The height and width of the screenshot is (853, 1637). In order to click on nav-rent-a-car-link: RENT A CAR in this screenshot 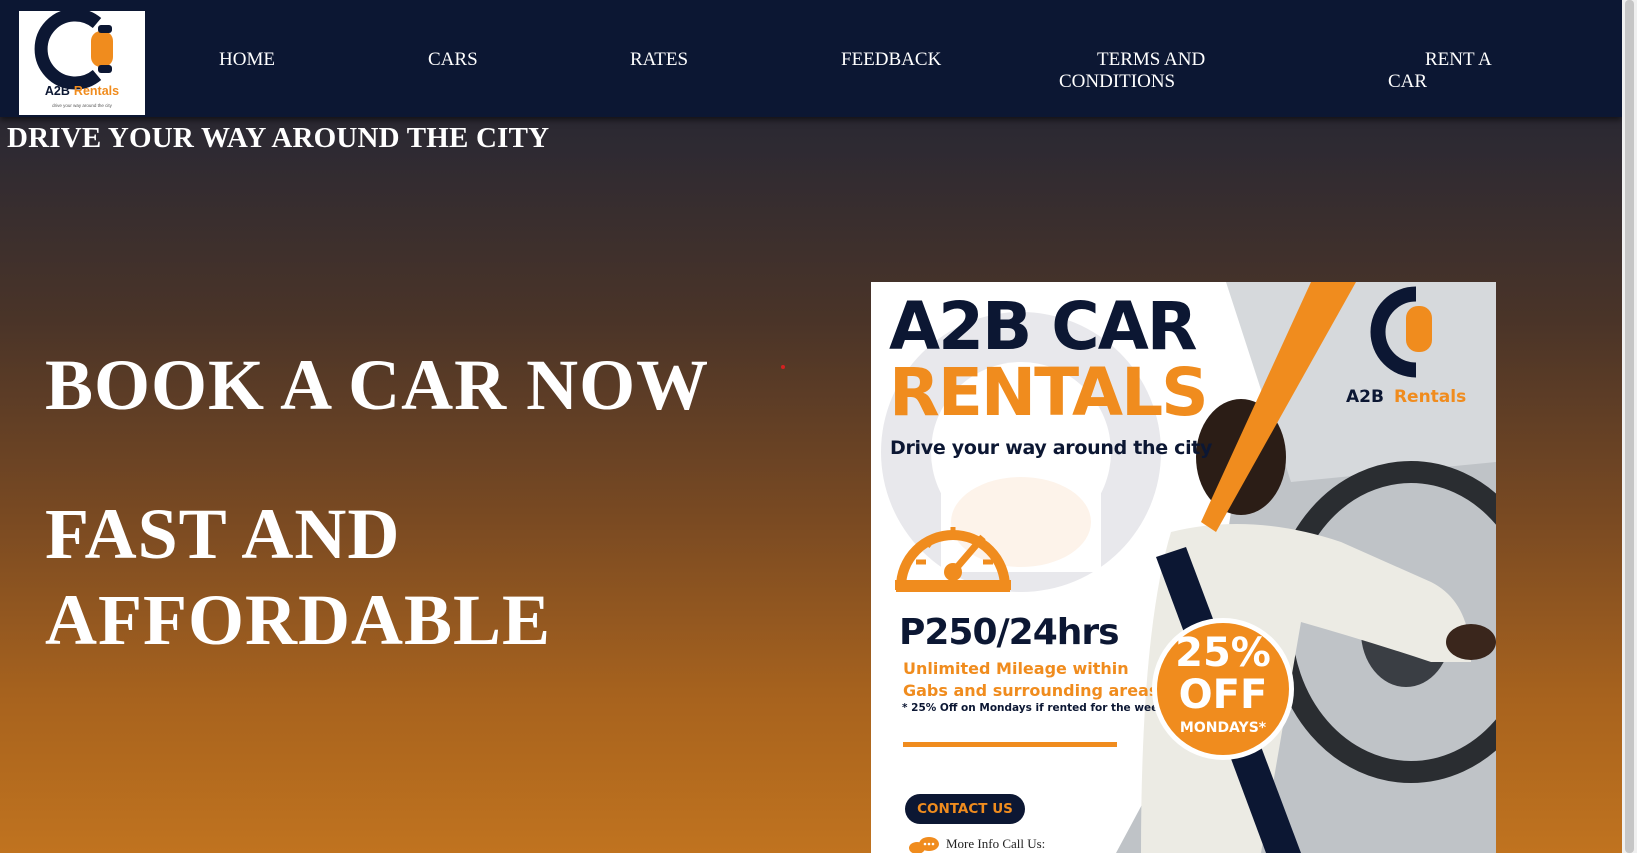, I will do `click(1440, 71)`.